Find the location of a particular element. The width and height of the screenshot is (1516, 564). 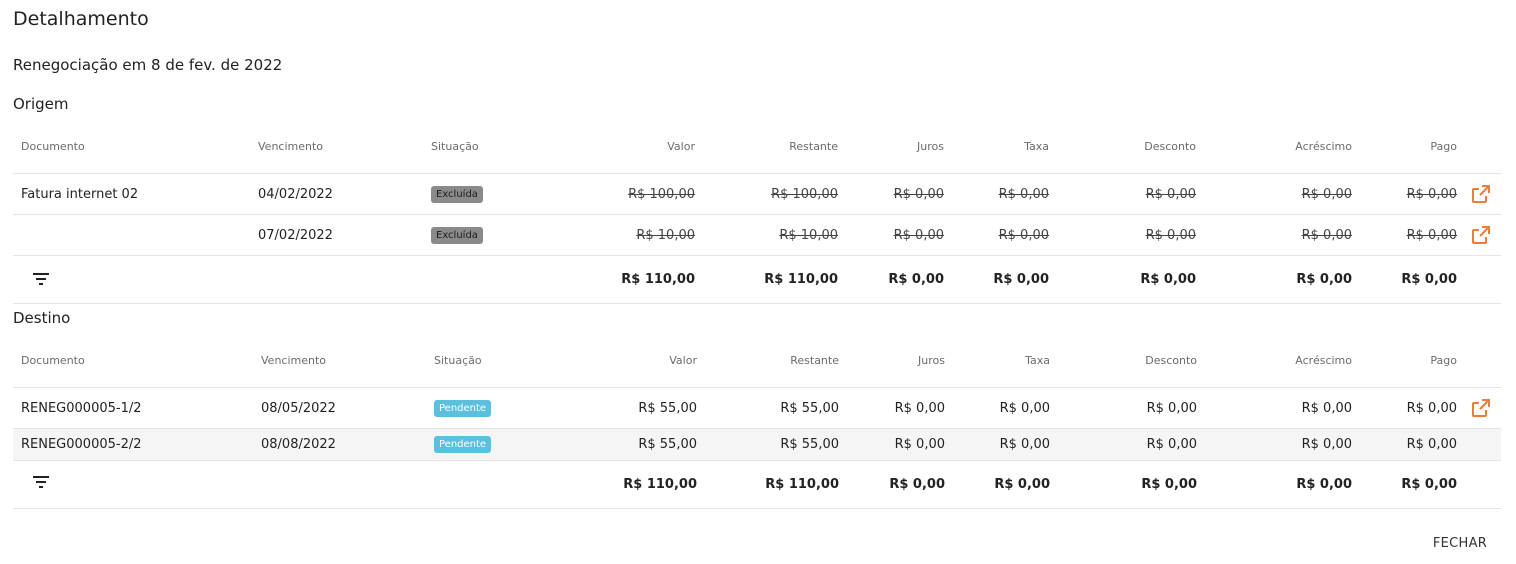

cell-taxa-text: R$ 0,00 is located at coordinates (1023, 194).